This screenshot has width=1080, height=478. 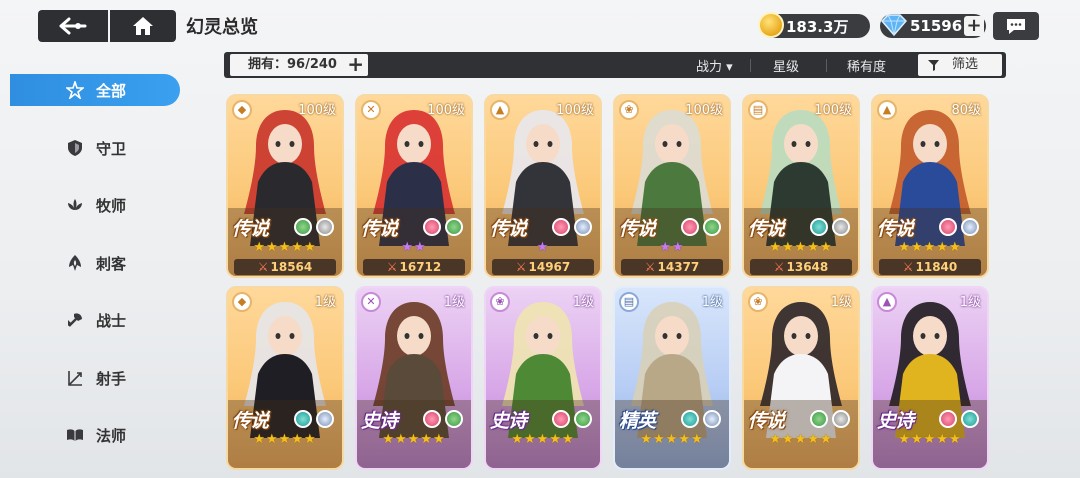 I want to click on top-bar: 幻灵总览 183.3万 51596 +, so click(x=540, y=25).